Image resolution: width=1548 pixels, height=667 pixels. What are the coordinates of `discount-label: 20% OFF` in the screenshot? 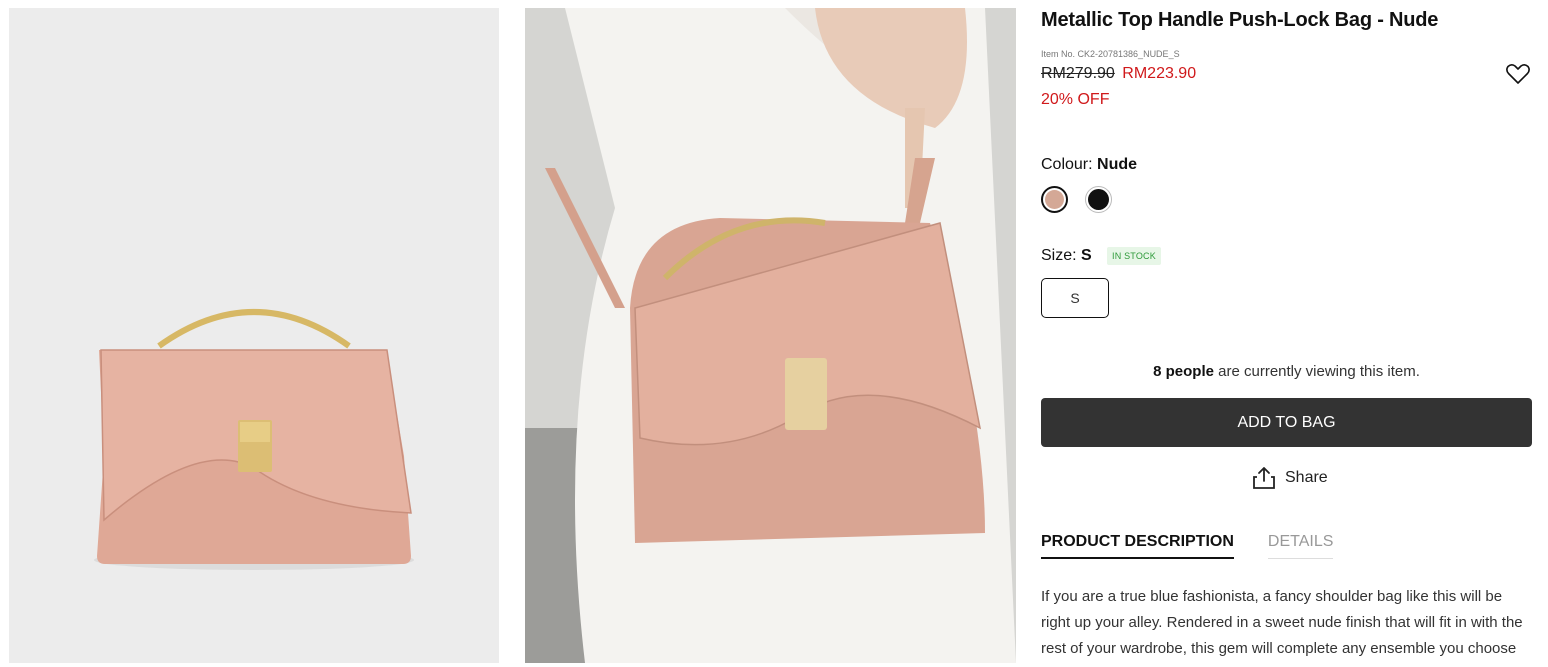 It's located at (1075, 99).